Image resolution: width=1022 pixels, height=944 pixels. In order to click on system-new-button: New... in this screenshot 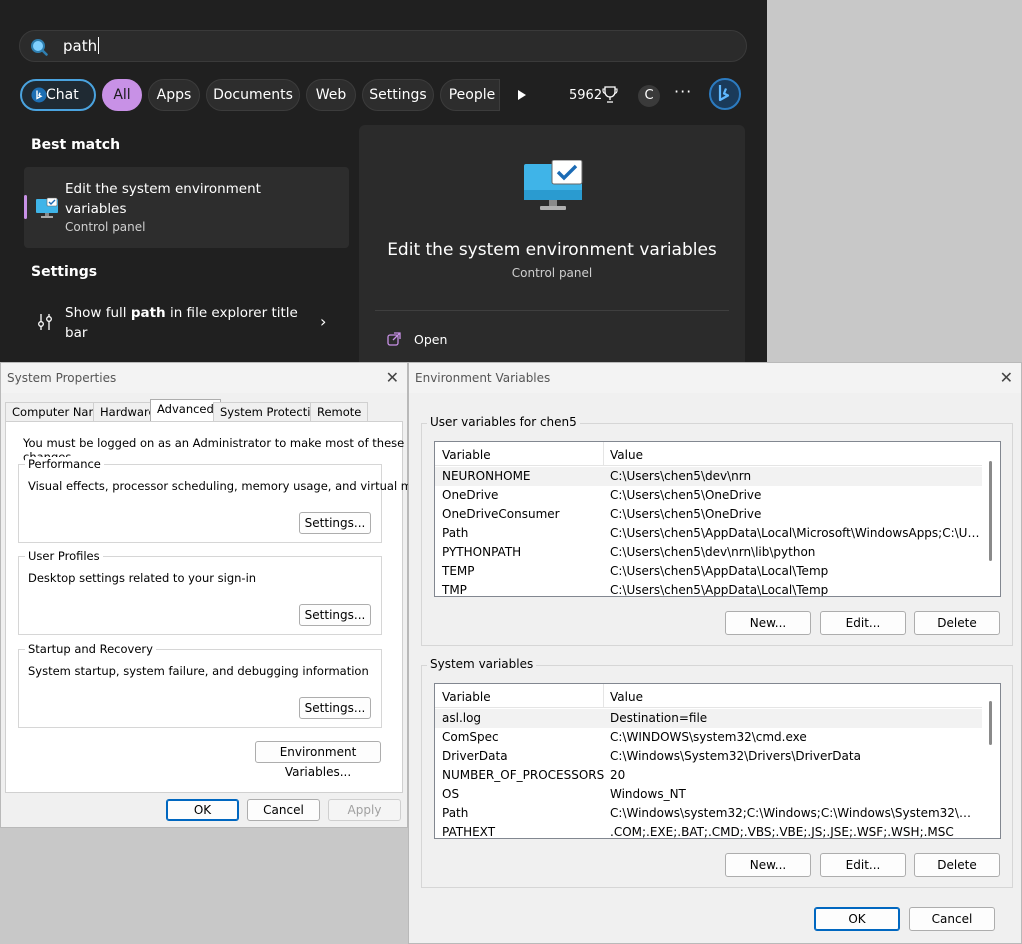, I will do `click(768, 865)`.